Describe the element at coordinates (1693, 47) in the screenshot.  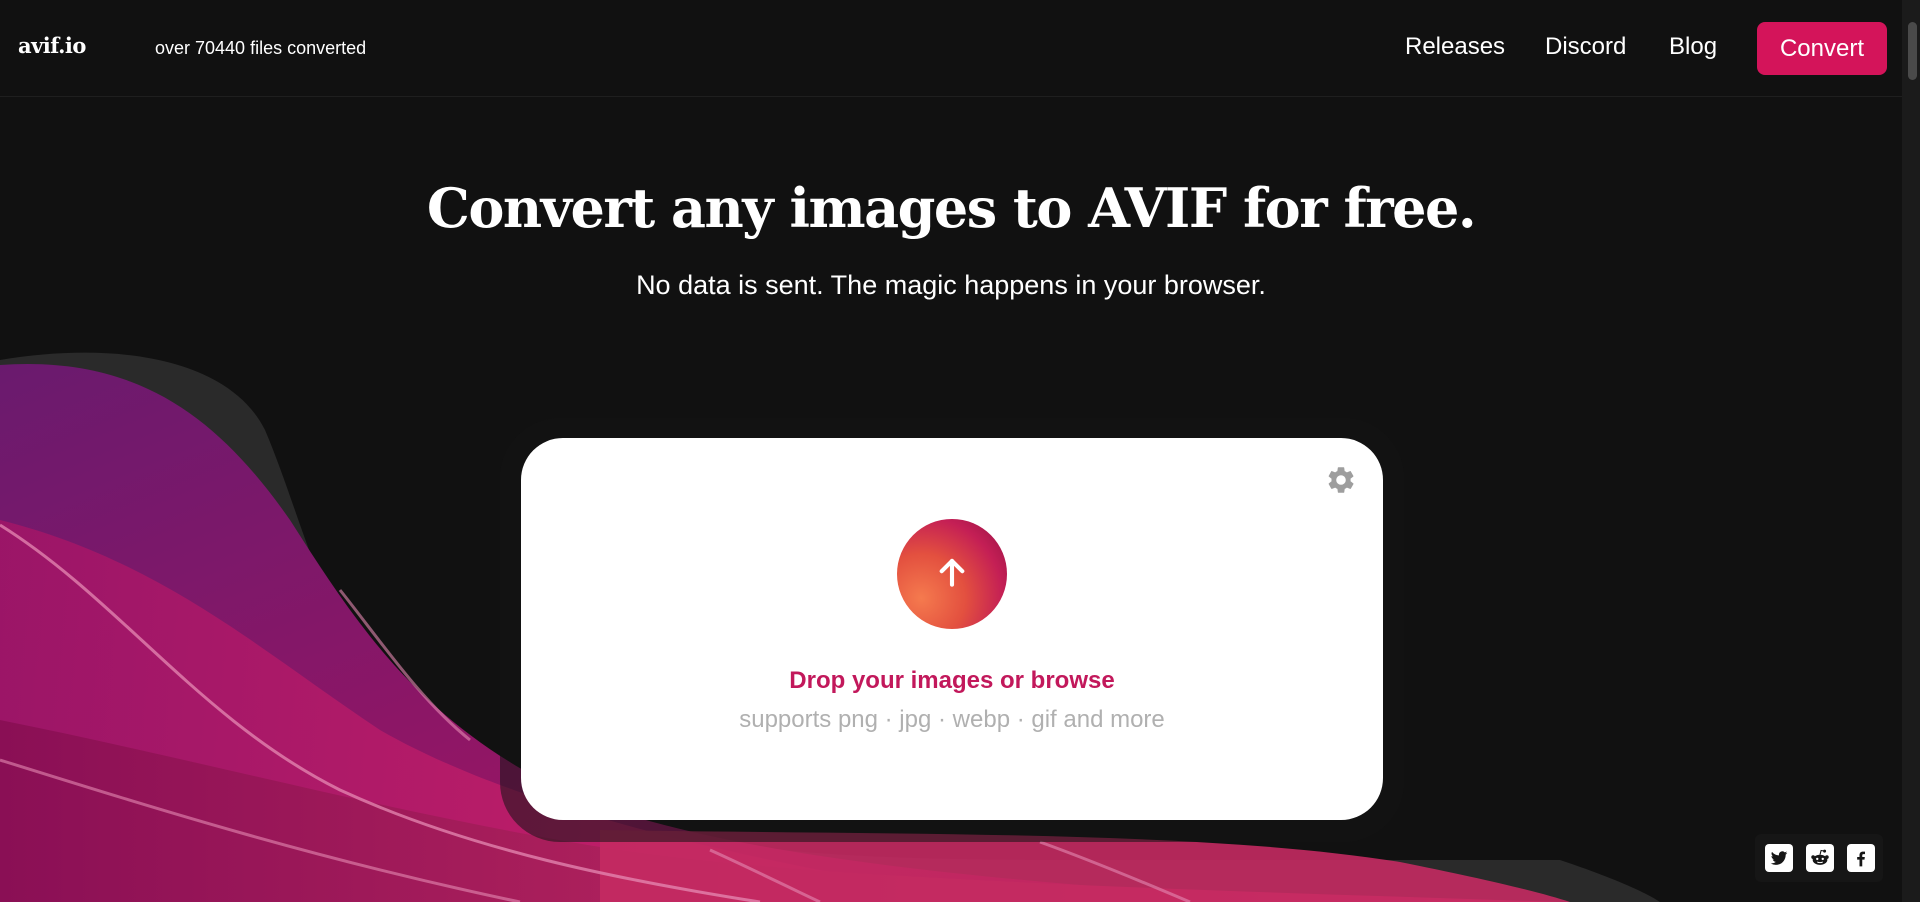
I see `nav-link-blog: Blog` at that location.